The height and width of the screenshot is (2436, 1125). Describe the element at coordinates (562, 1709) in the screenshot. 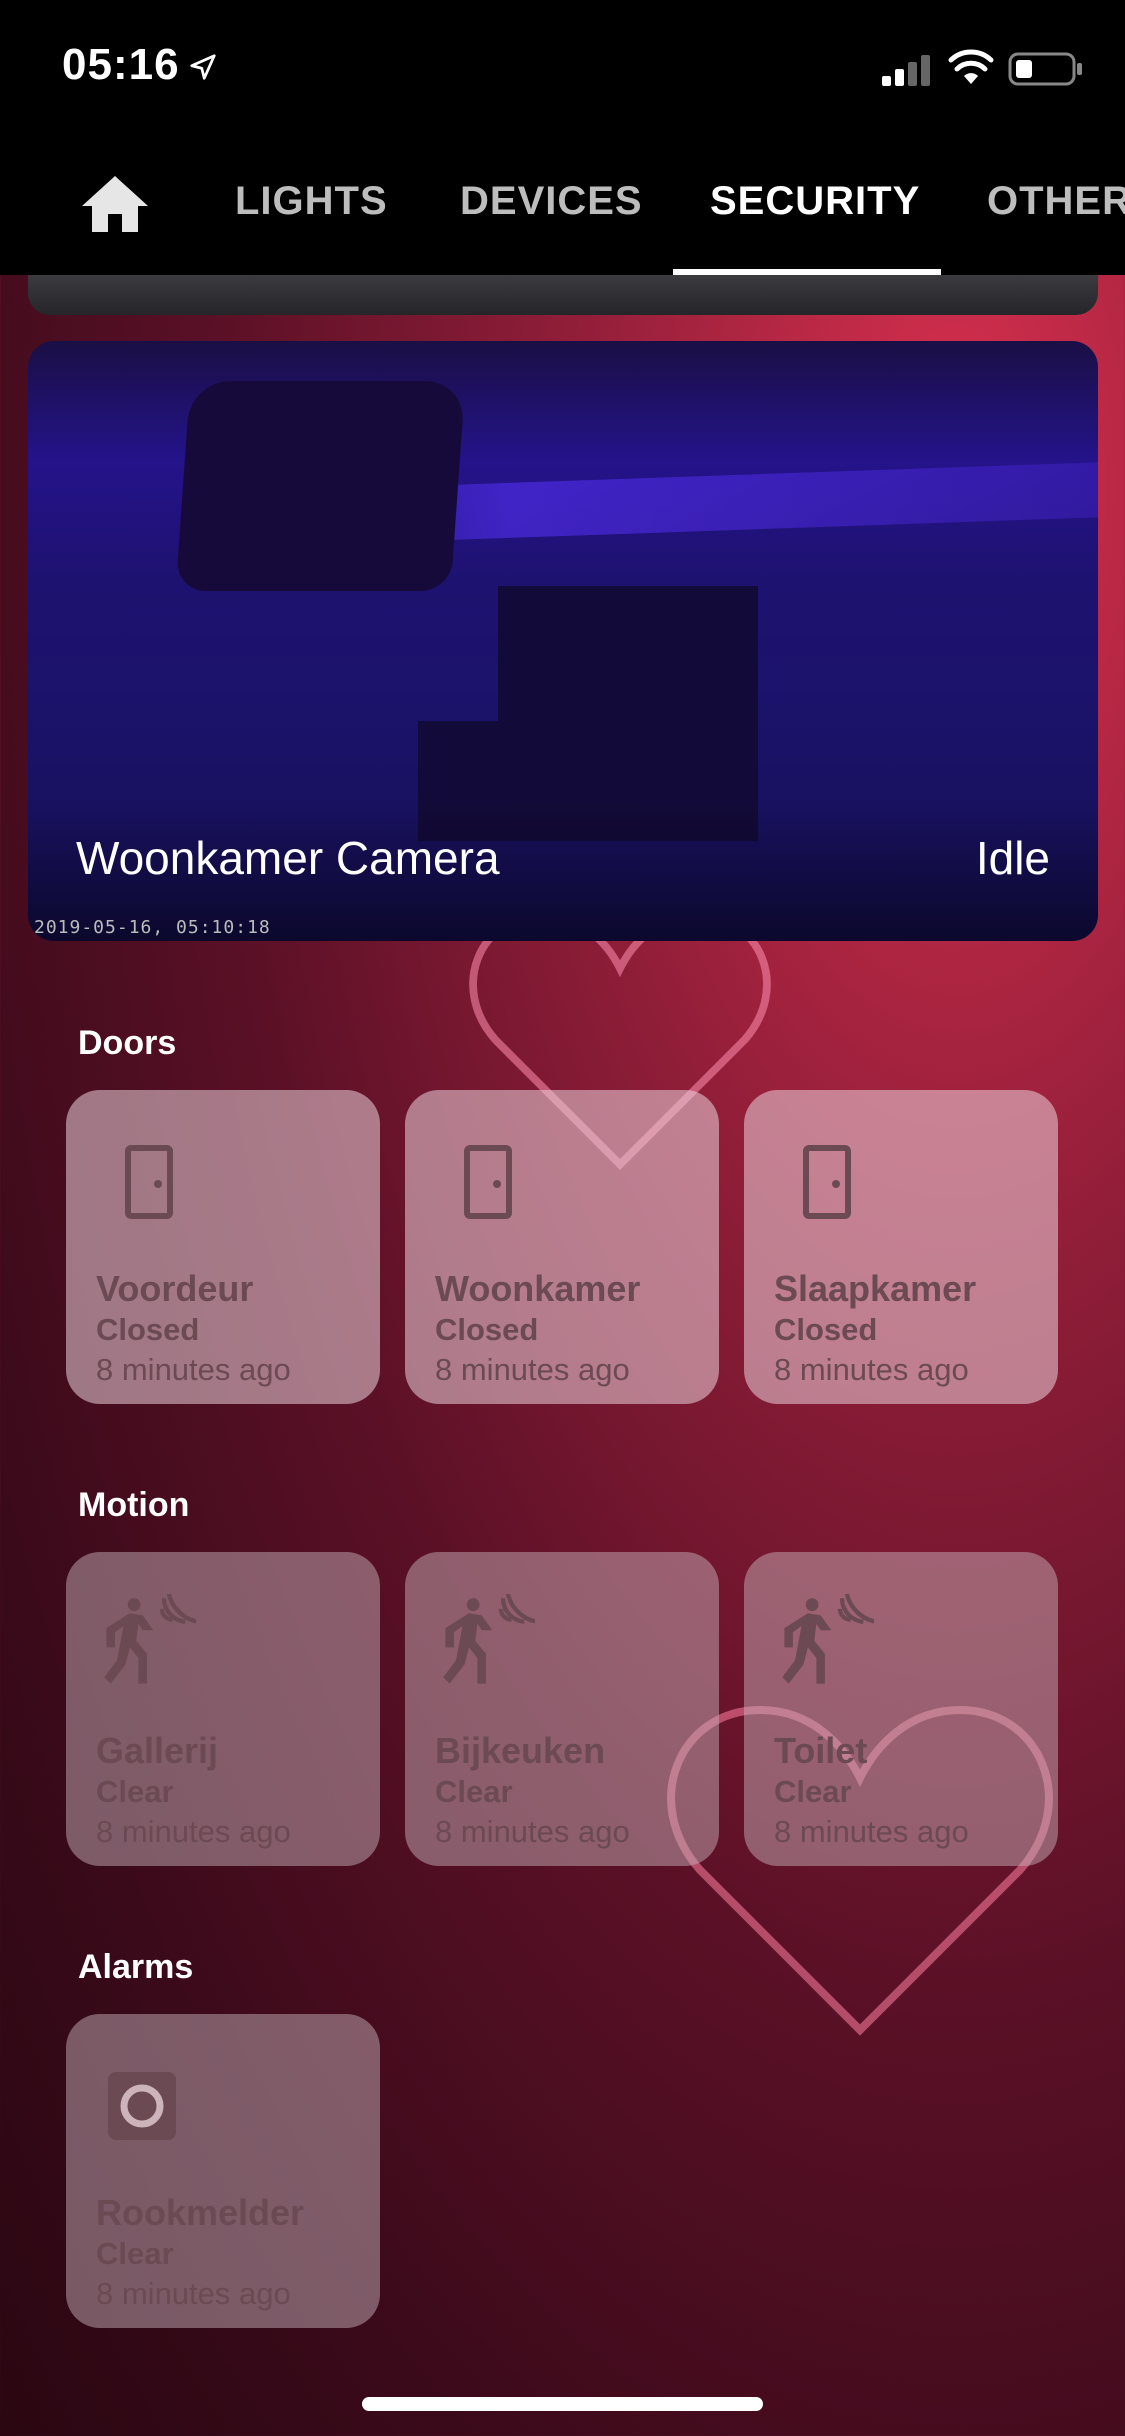

I see `motion-tile: Bijkeuken Clear 8 minutes ago` at that location.